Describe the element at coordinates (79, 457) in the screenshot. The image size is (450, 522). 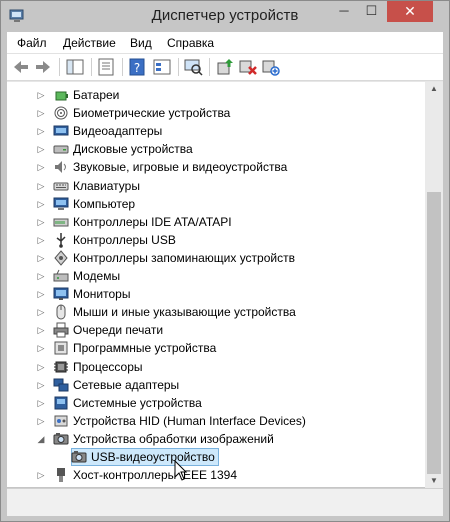
I see `camera-icon` at that location.